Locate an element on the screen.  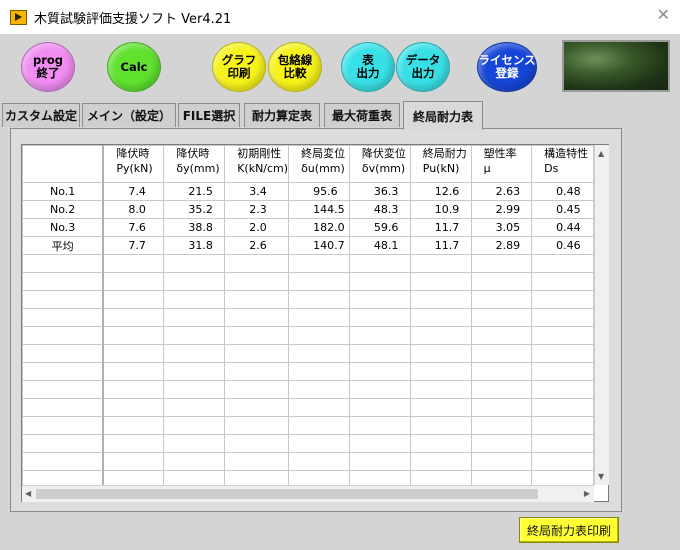
table-cell: 2.0 is located at coordinates (257, 227).